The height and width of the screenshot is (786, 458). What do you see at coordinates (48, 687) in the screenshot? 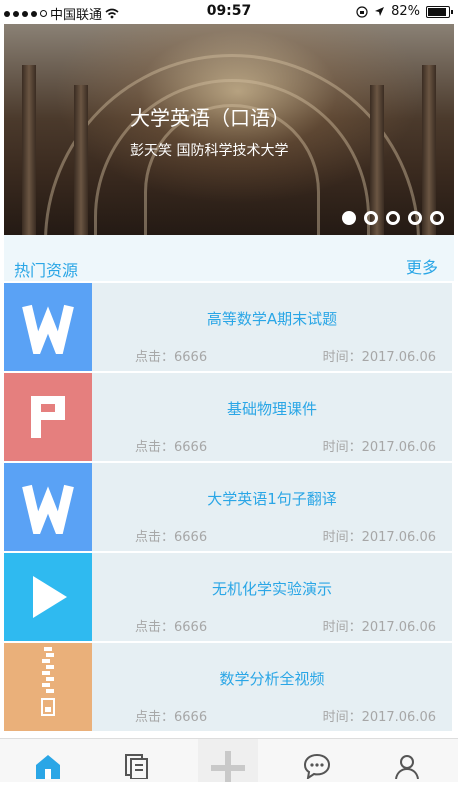
I see `zip-archive-icon` at bounding box center [48, 687].